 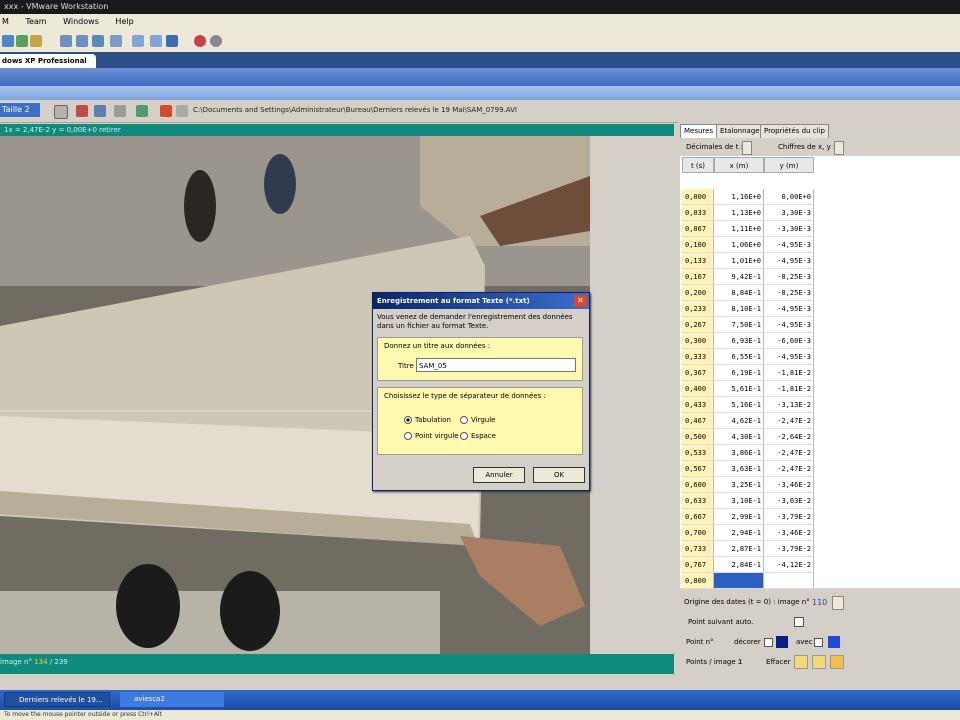 I want to click on size-button: Taille 2, so click(x=20, y=110).